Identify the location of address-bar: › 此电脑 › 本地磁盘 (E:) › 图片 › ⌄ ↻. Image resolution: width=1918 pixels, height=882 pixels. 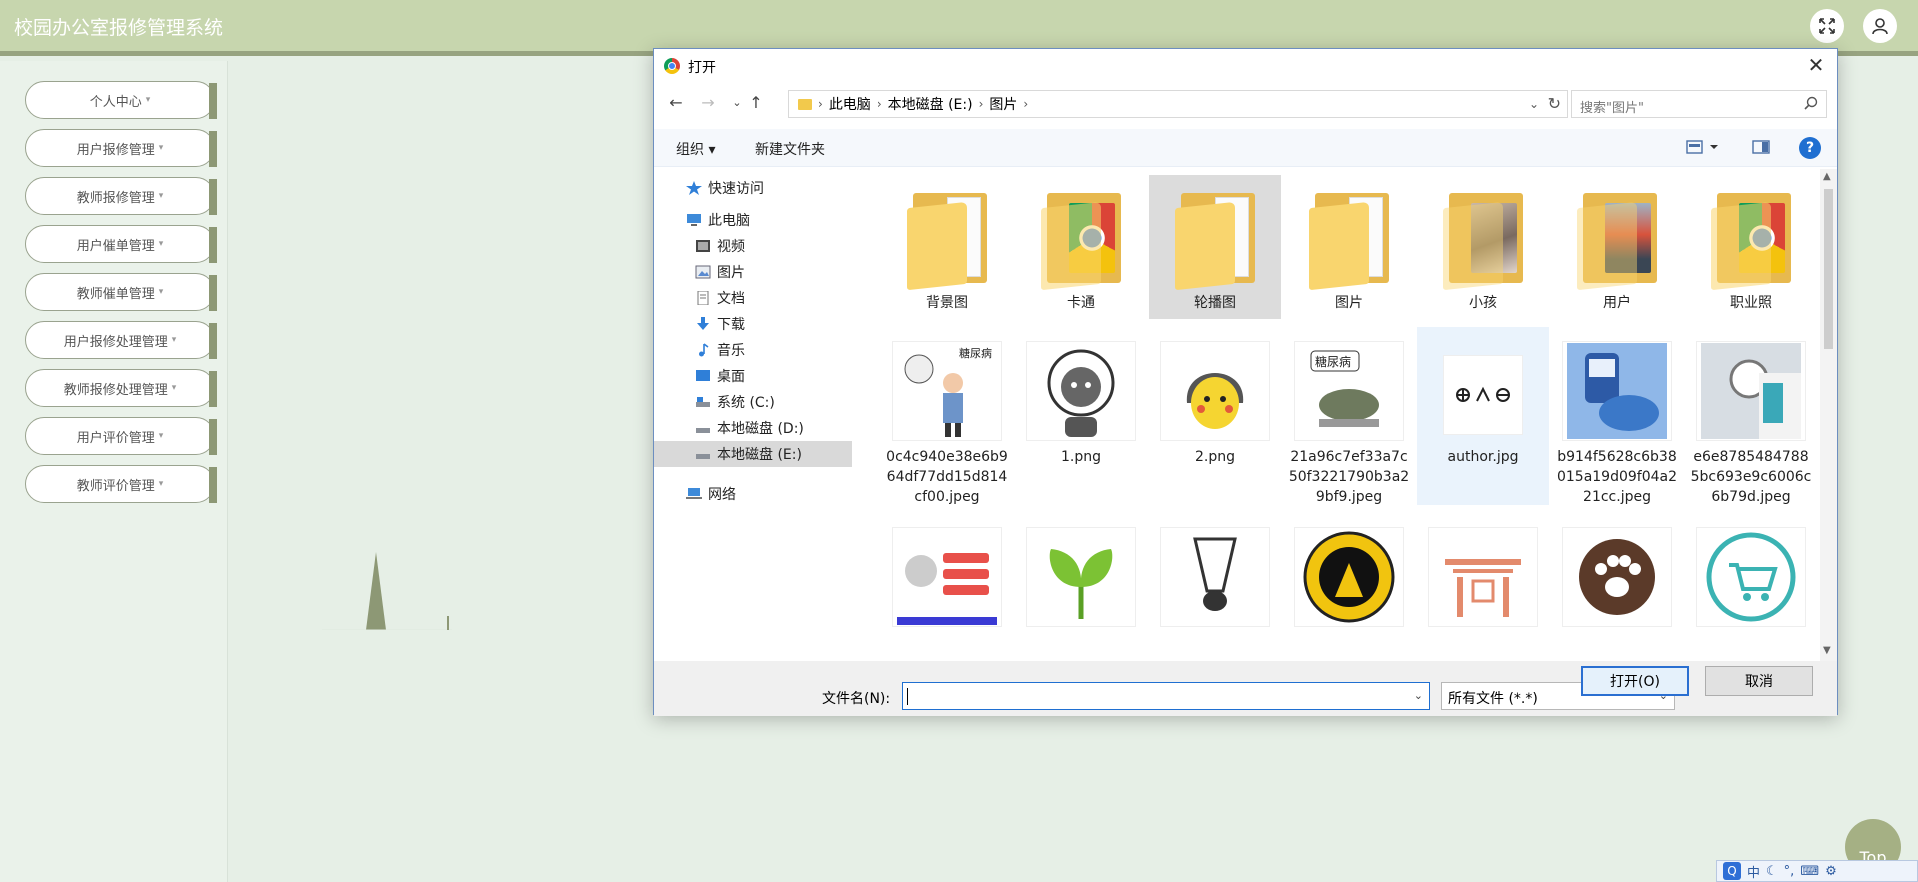
(1178, 104).